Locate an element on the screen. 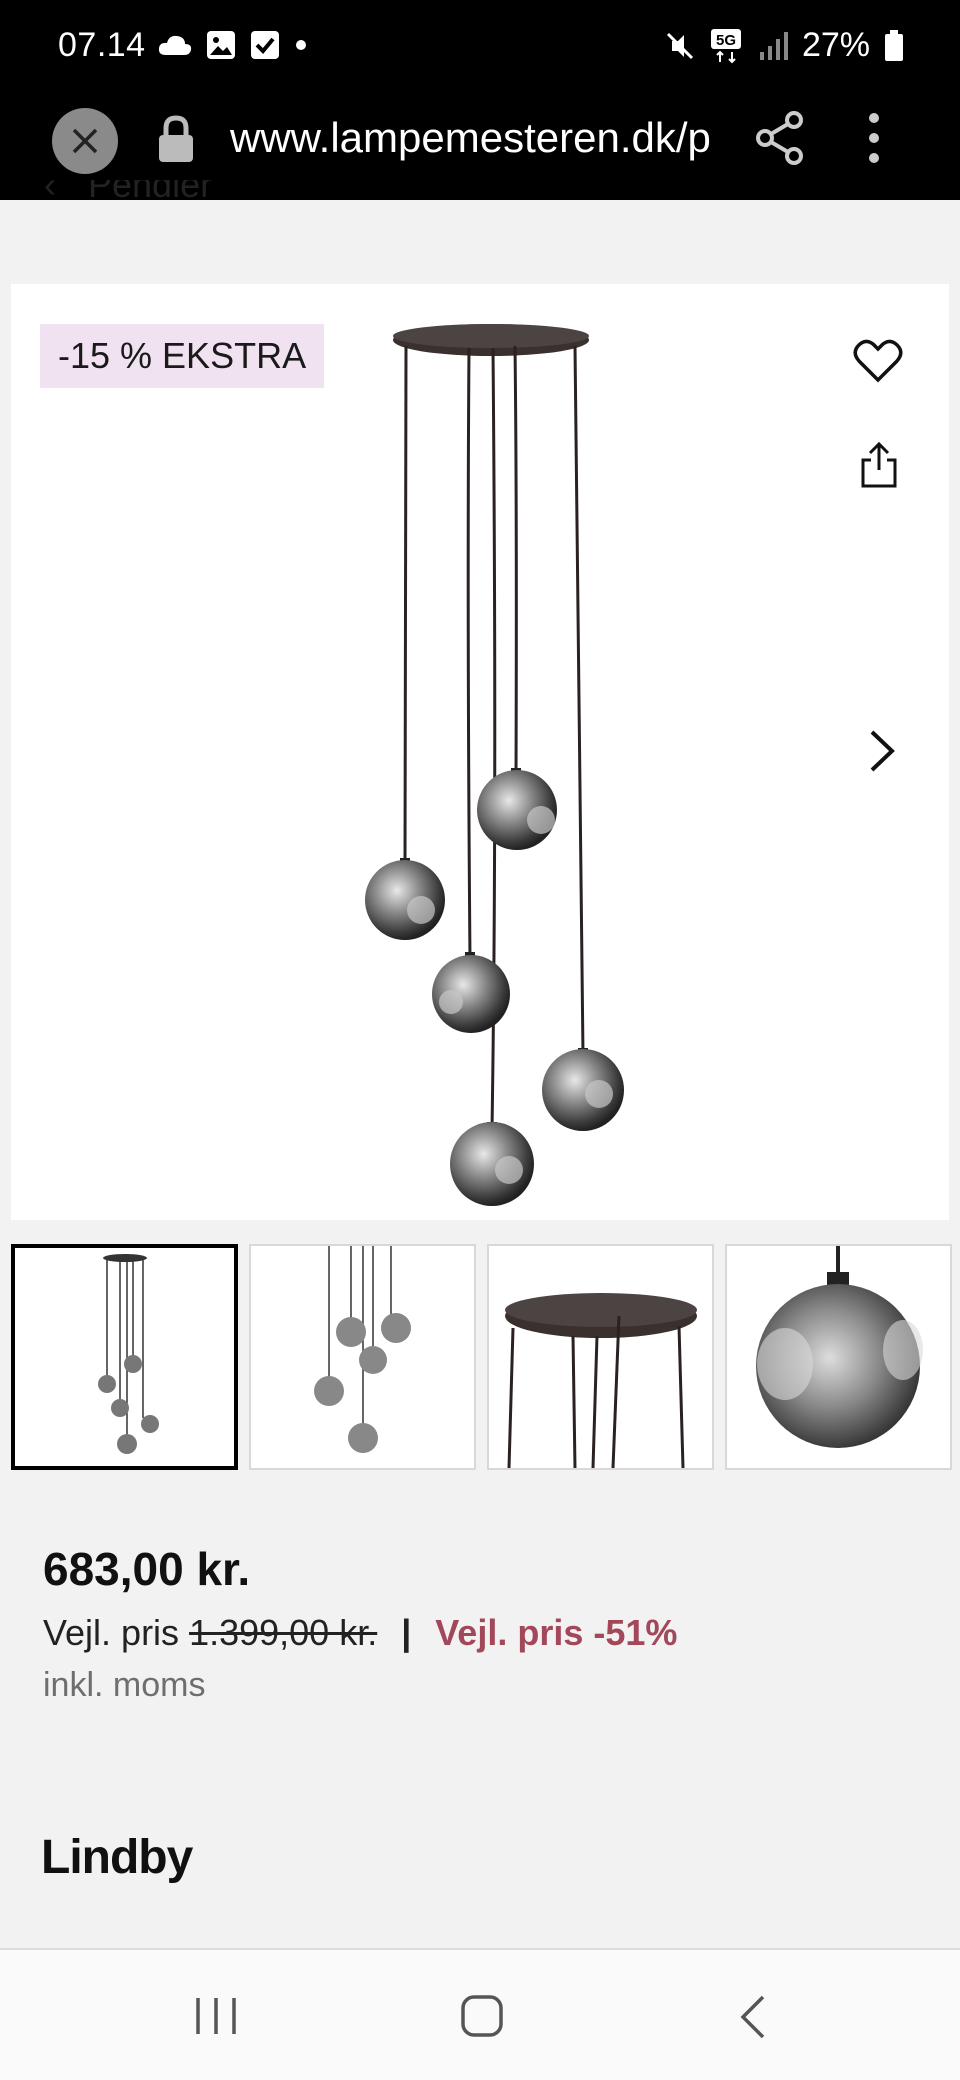 This screenshot has width=960, height=2080. status-bar: 07.14 5G 27% is located at coordinates (480, 48).